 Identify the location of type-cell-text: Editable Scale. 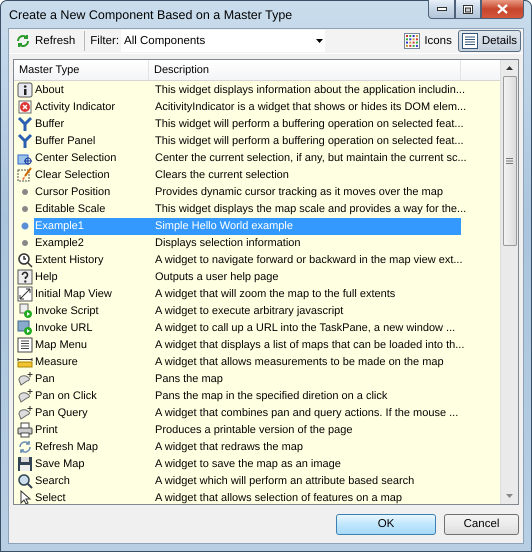
(70, 209).